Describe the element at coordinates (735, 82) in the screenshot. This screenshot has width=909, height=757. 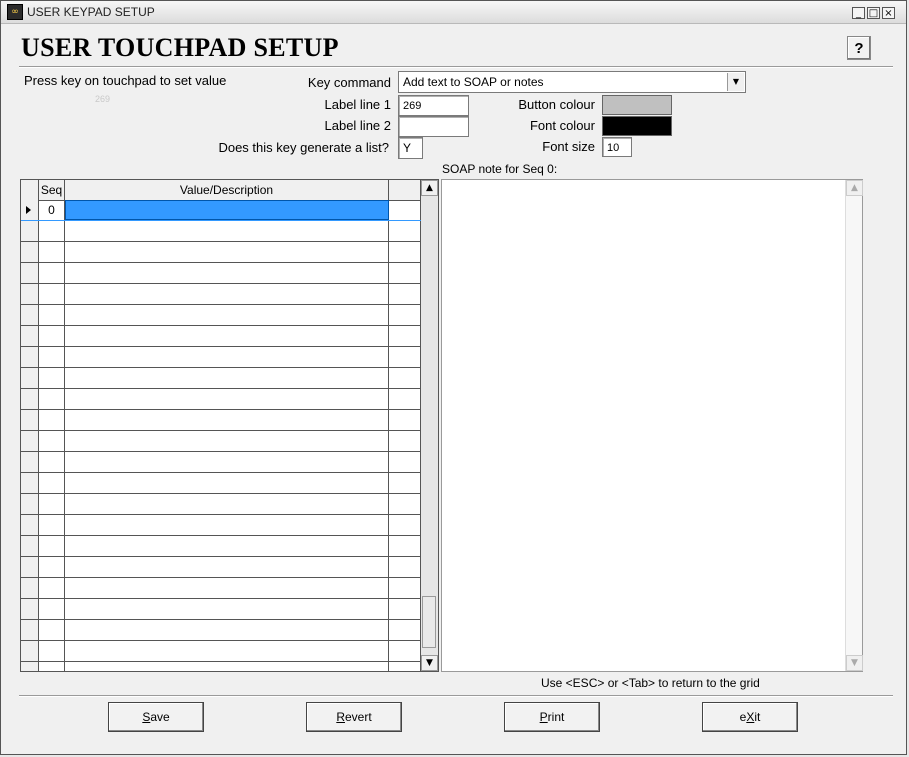
I see `chevron-down-icon: ▼` at that location.